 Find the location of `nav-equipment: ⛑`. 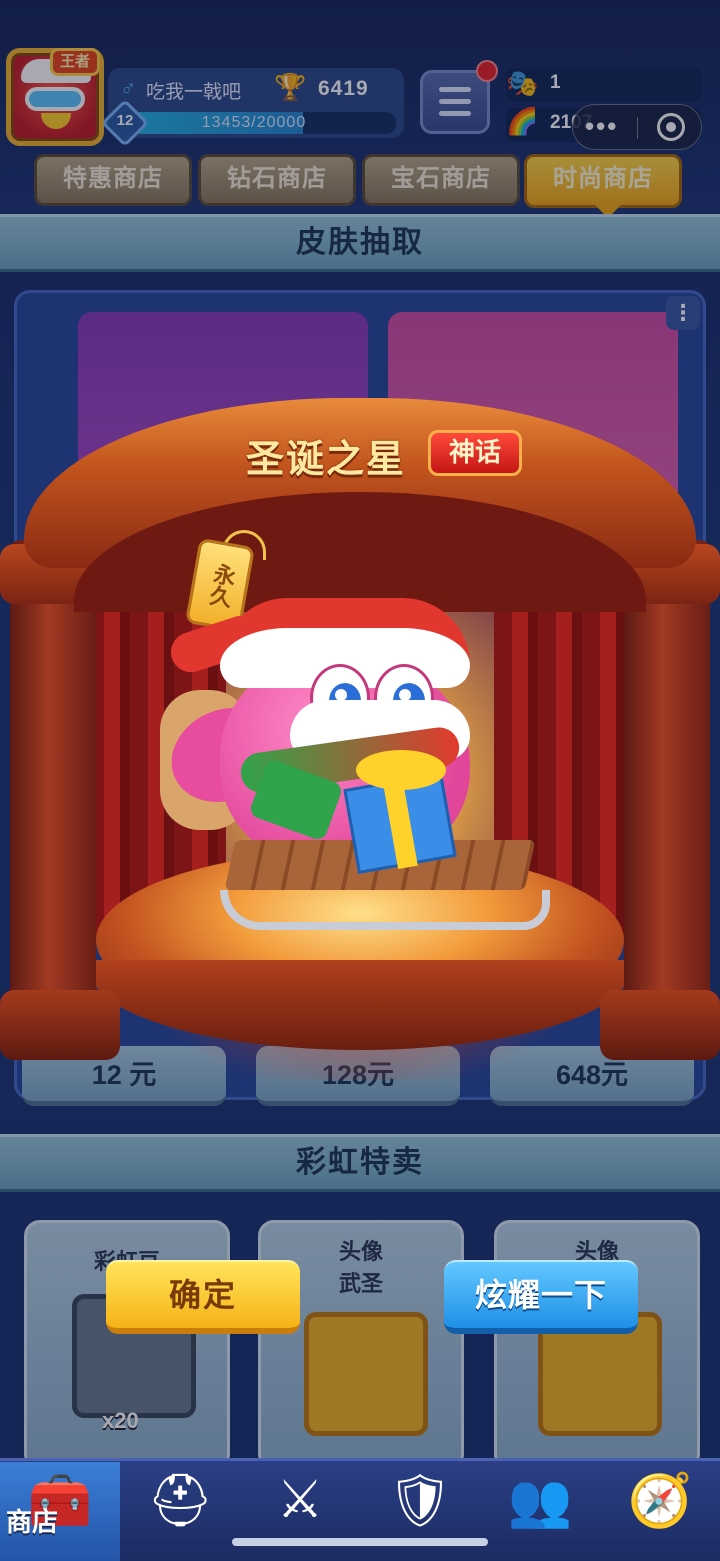

nav-equipment: ⛑ is located at coordinates (180, 1511).